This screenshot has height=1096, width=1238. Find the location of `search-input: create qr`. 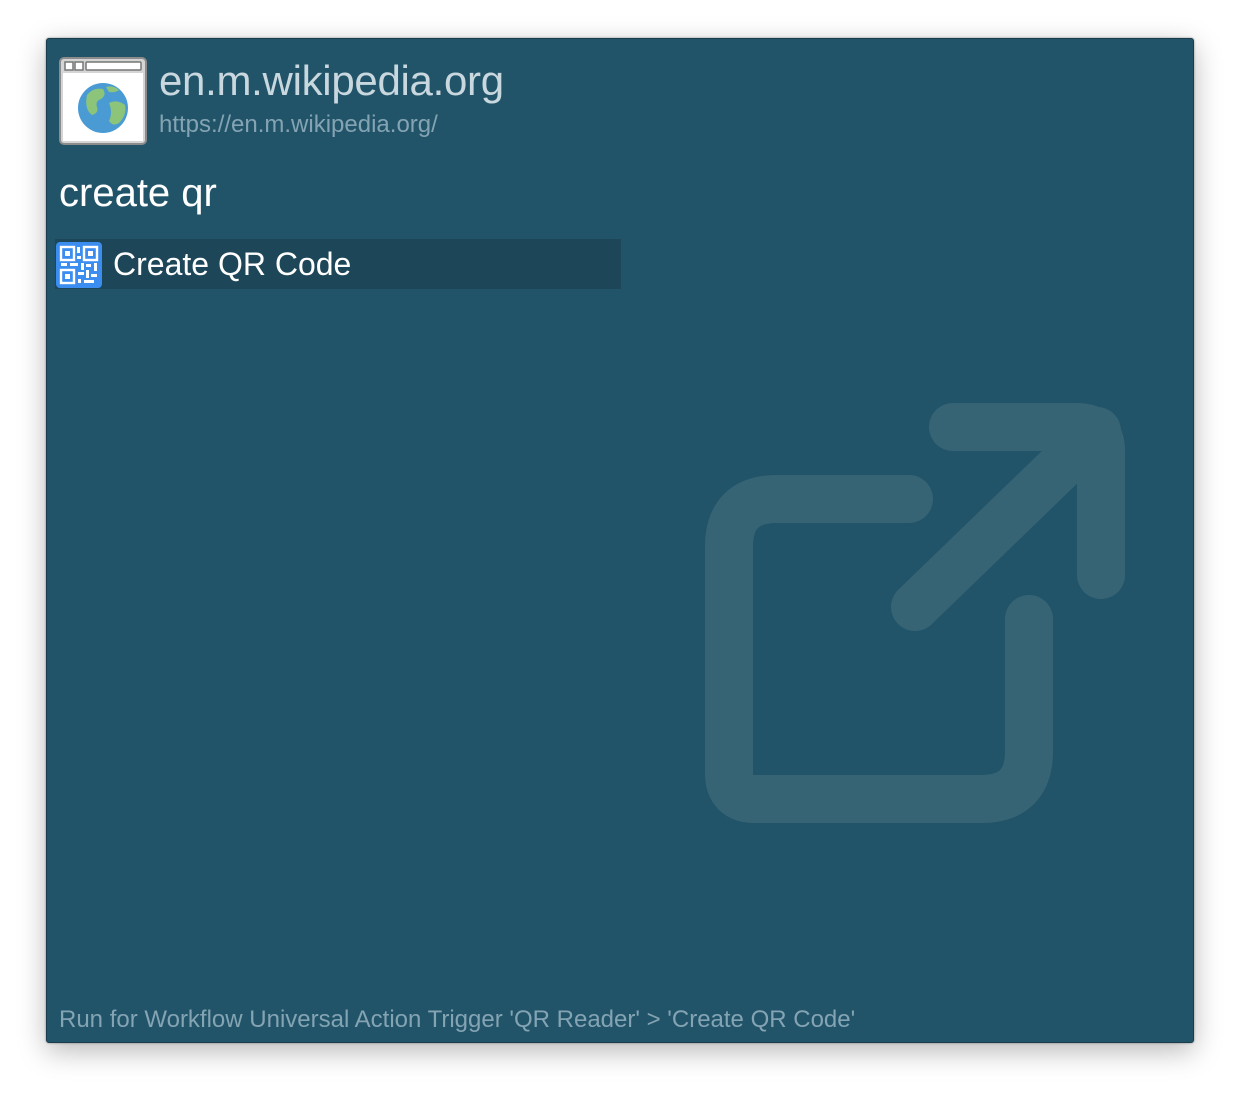

search-input: create qr is located at coordinates (359, 197).